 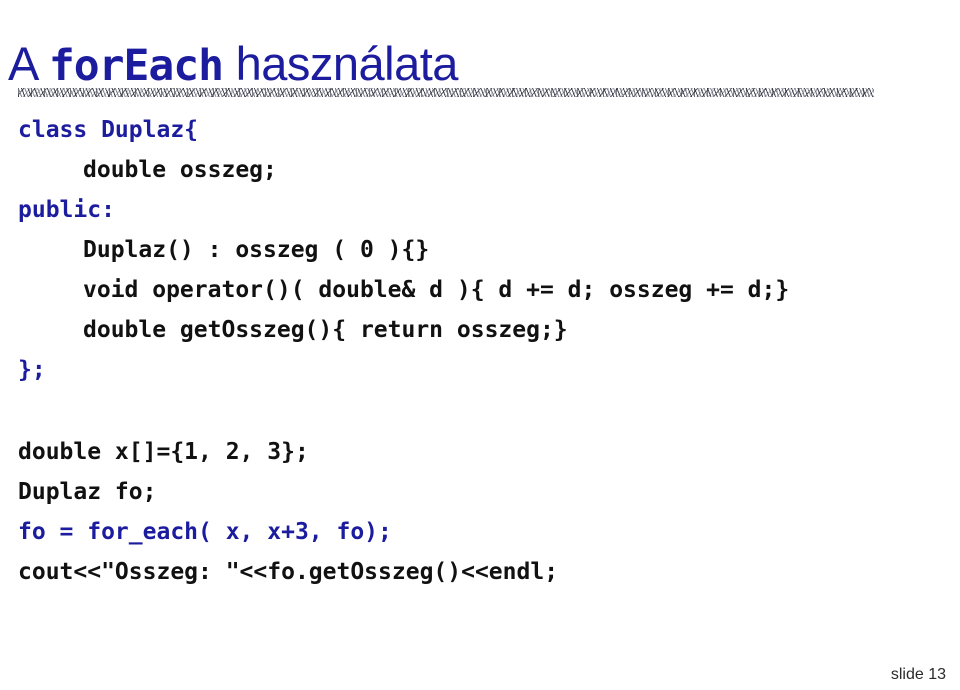 What do you see at coordinates (288, 572) in the screenshot?
I see `code-line: cout<<"Osszeg: "<<fo.getOsszeg()<<endl;` at bounding box center [288, 572].